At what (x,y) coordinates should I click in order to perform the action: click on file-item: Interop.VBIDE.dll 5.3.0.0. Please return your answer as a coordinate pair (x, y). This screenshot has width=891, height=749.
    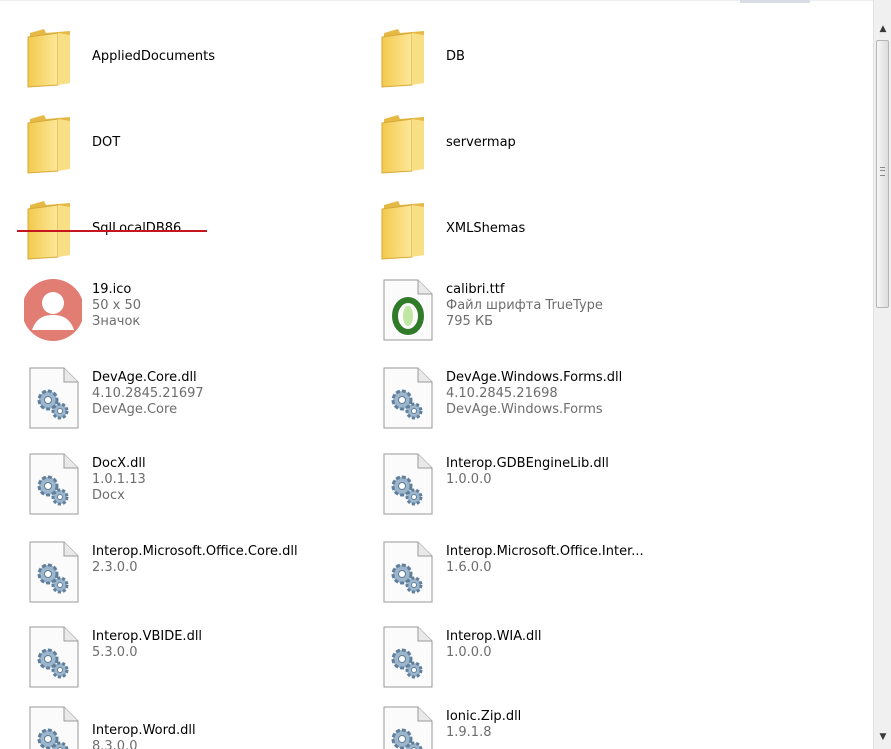
    Looking at the image, I should click on (181, 665).